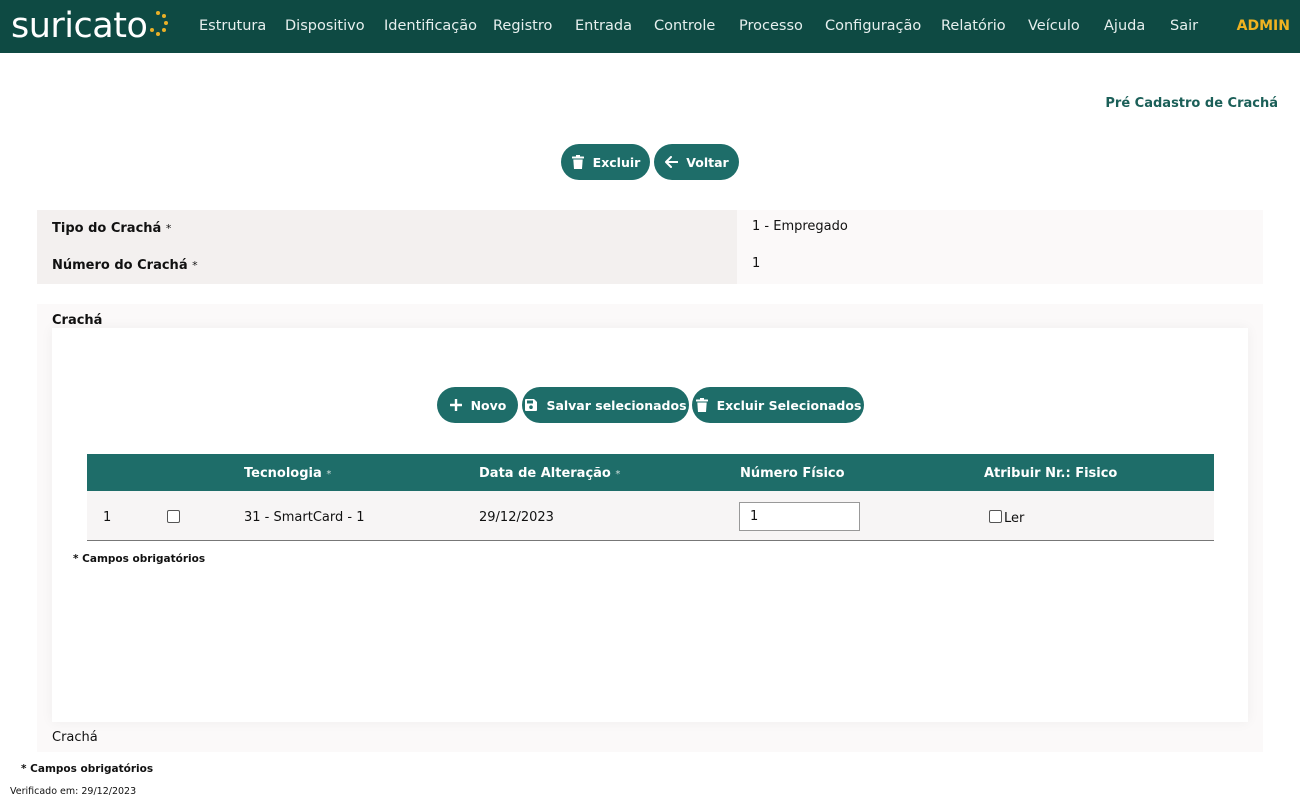 Image resolution: width=1300 pixels, height=806 pixels. What do you see at coordinates (707, 162) in the screenshot?
I see `back-button-label: Voltar` at bounding box center [707, 162].